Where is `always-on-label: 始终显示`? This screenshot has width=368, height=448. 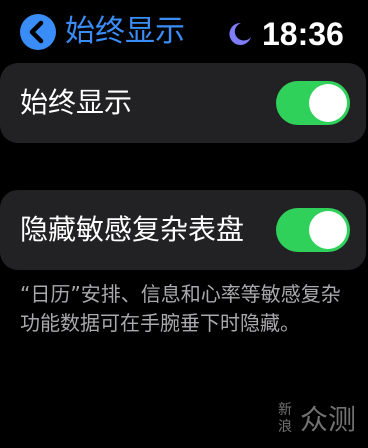
always-on-label: 始终显示 is located at coordinates (76, 102).